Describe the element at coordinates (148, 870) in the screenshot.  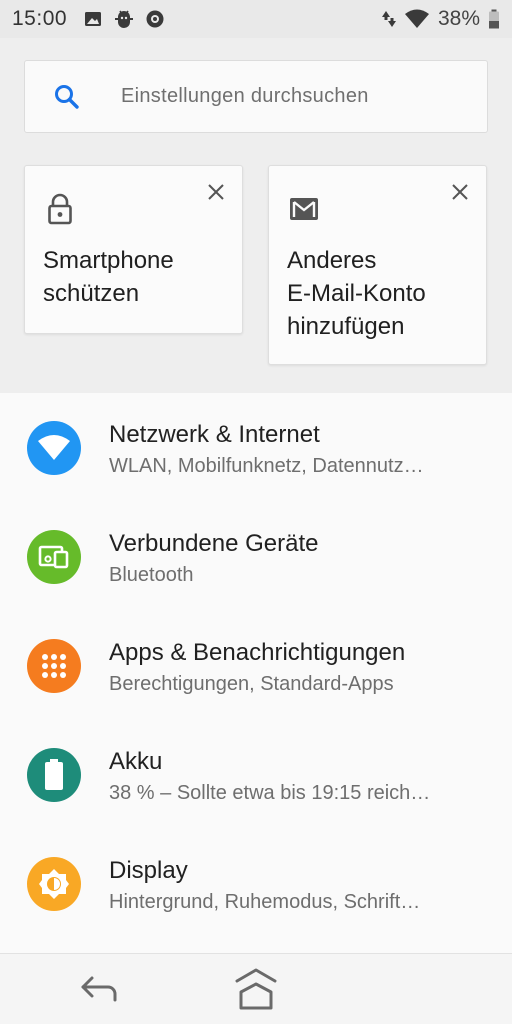
I see `item-title: Display` at that location.